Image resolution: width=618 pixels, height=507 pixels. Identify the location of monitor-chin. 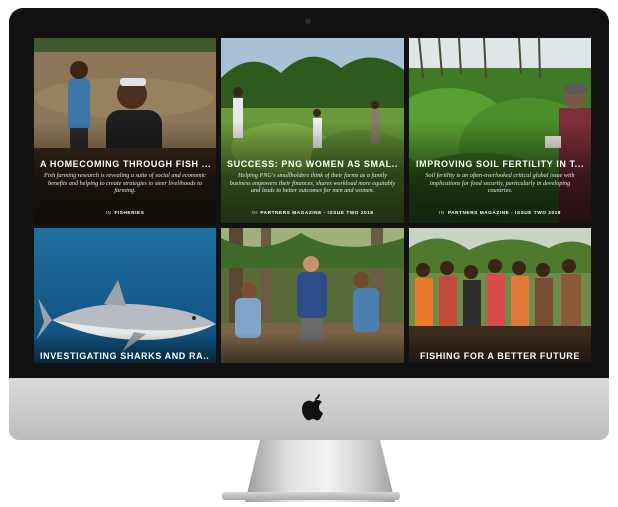
(309, 409).